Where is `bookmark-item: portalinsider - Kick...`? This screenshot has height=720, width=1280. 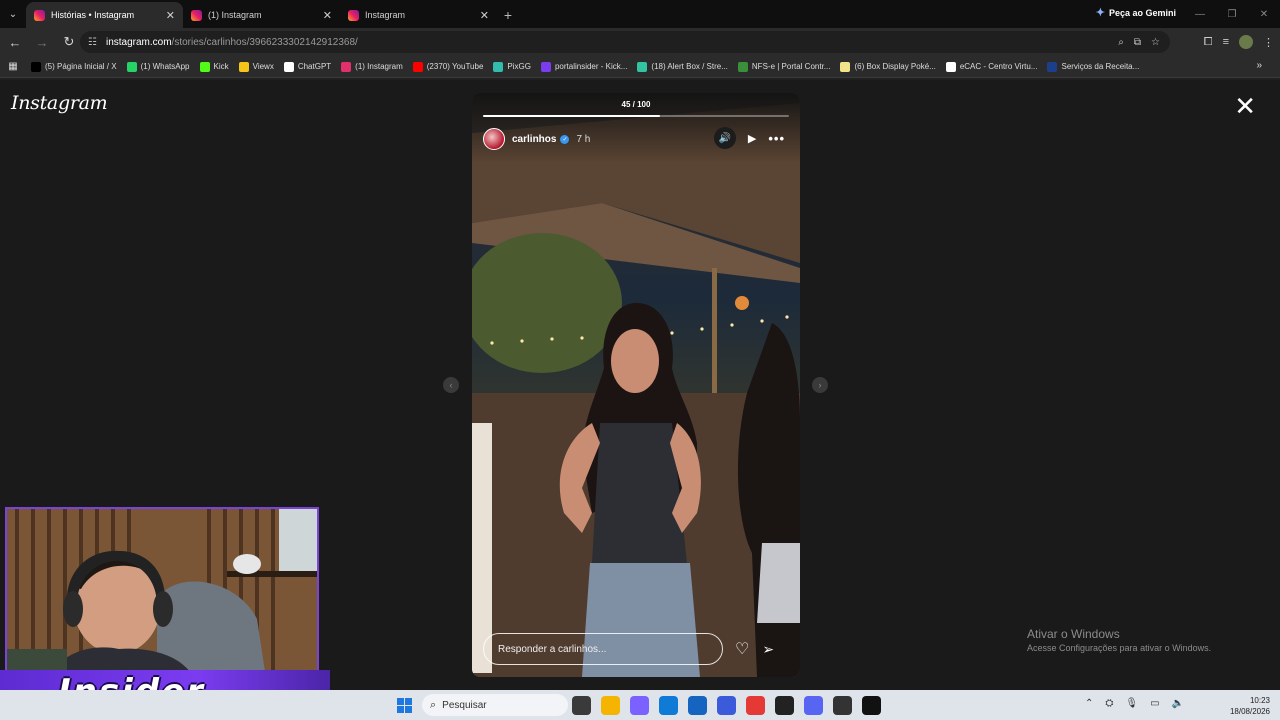
bookmark-item: portalinsider - Kick... is located at coordinates (584, 66).